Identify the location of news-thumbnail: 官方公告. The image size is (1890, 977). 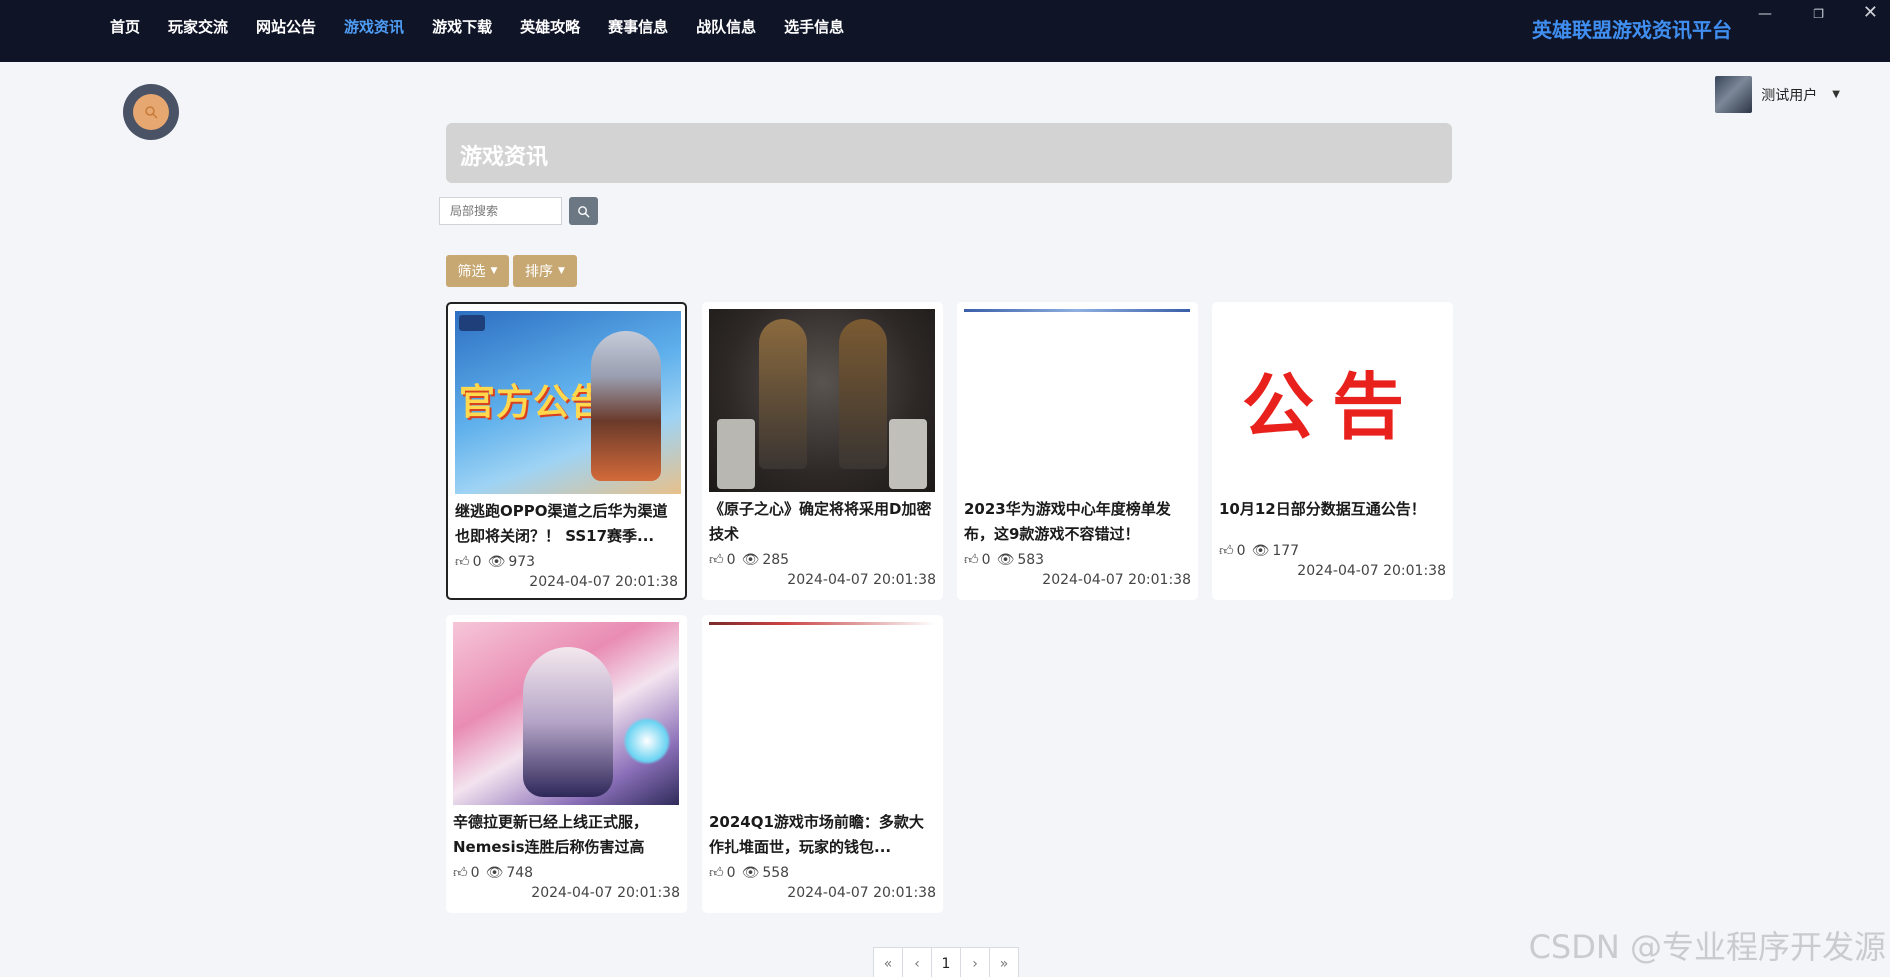
(568, 402).